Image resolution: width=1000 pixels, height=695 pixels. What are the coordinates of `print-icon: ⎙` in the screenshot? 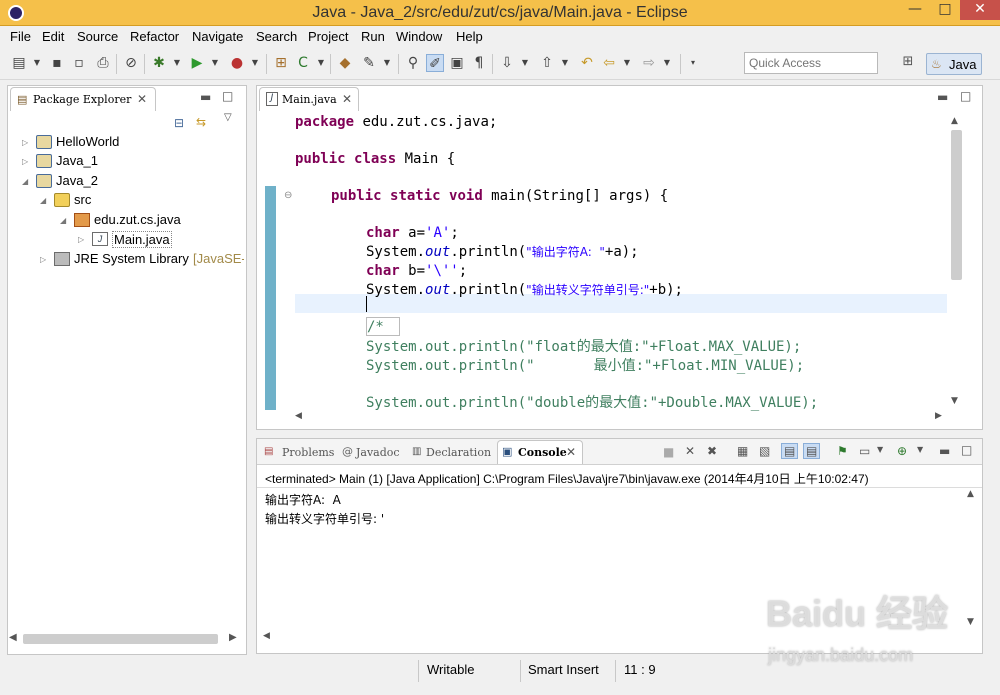 It's located at (103, 63).